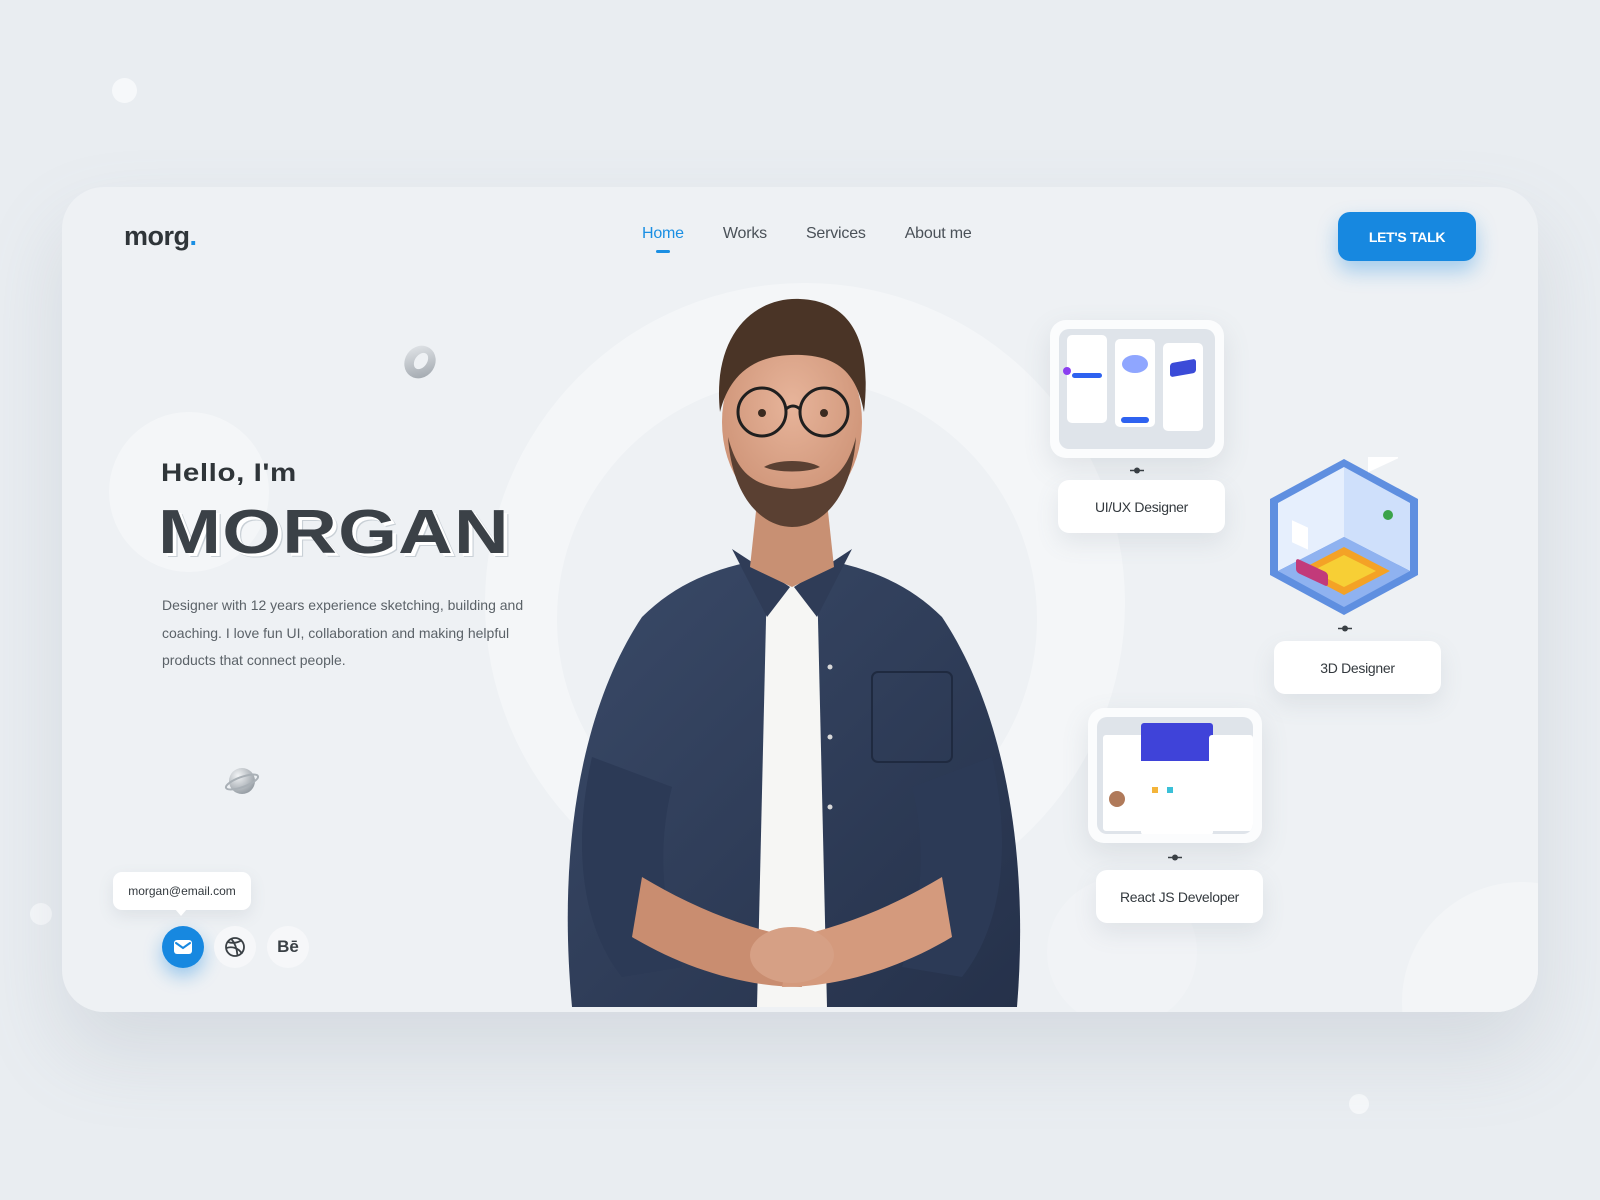 This screenshot has height=1200, width=1600. What do you see at coordinates (1407, 236) in the screenshot?
I see `lets-talk-button: LET'S TALK` at bounding box center [1407, 236].